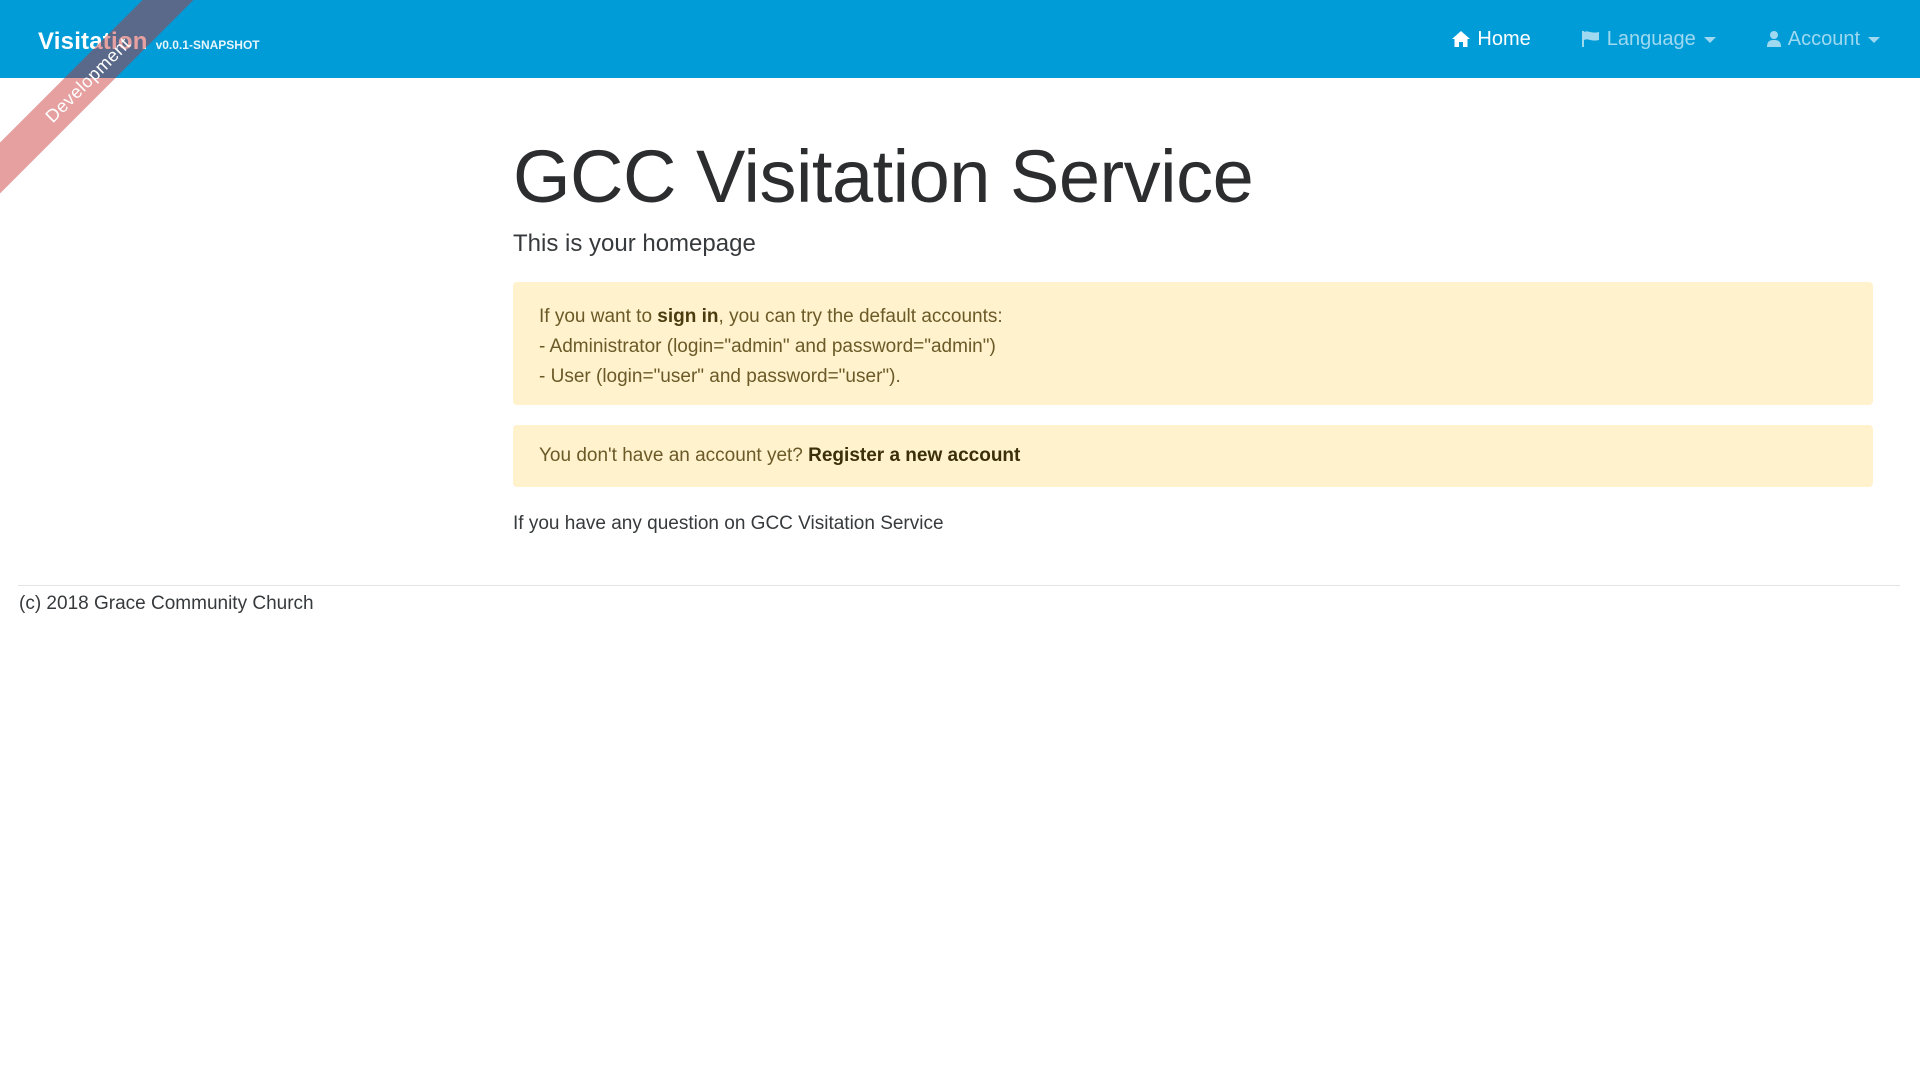 The image size is (1920, 1080). What do you see at coordinates (149, 42) in the screenshot?
I see `brand-link: Visitation v0.0.1-SNAPSHOT` at bounding box center [149, 42].